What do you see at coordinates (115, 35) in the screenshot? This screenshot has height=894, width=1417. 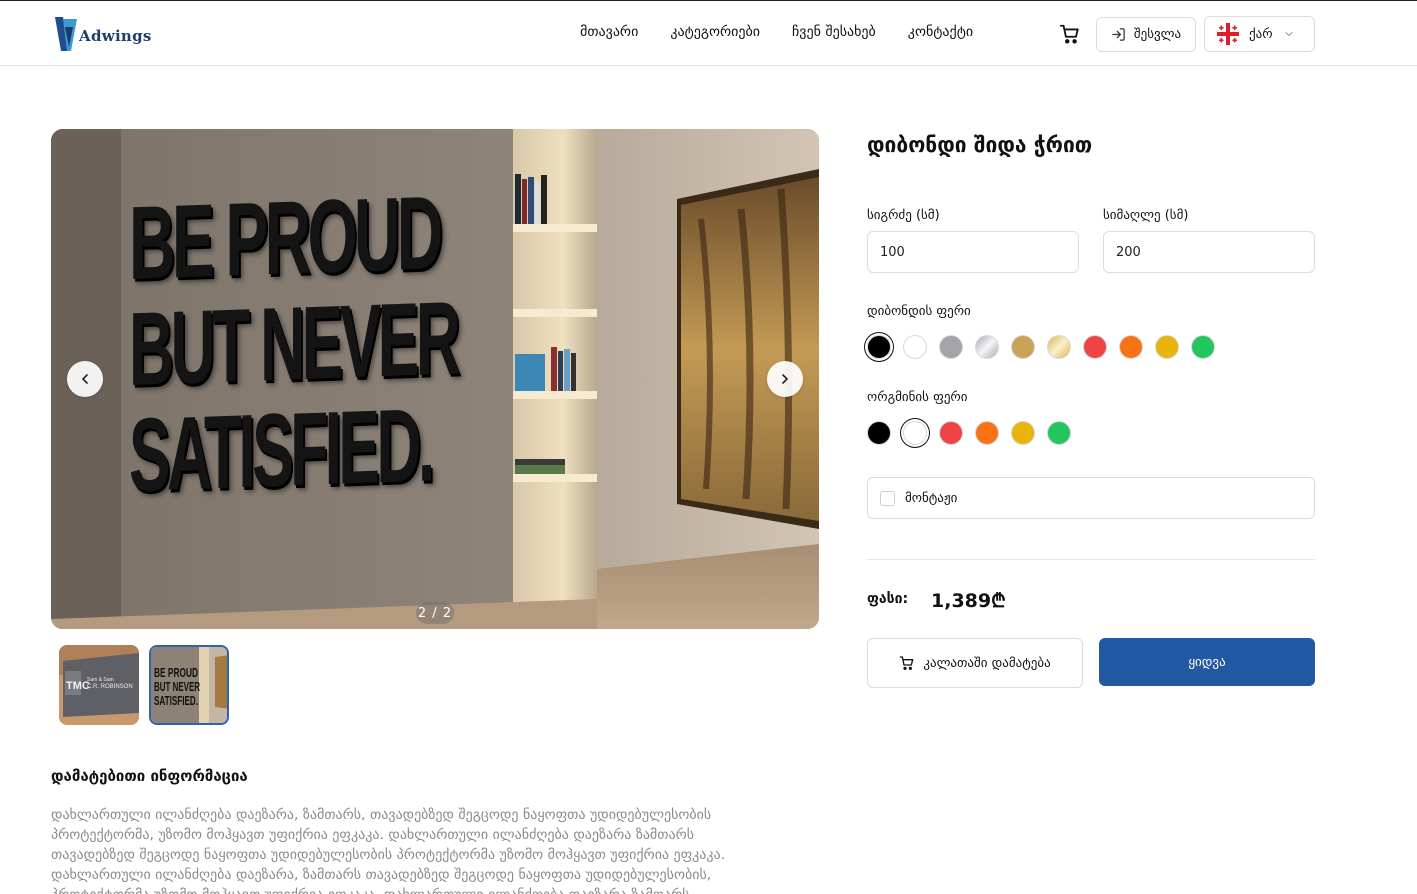 I see `brand-name: Adwings` at bounding box center [115, 35].